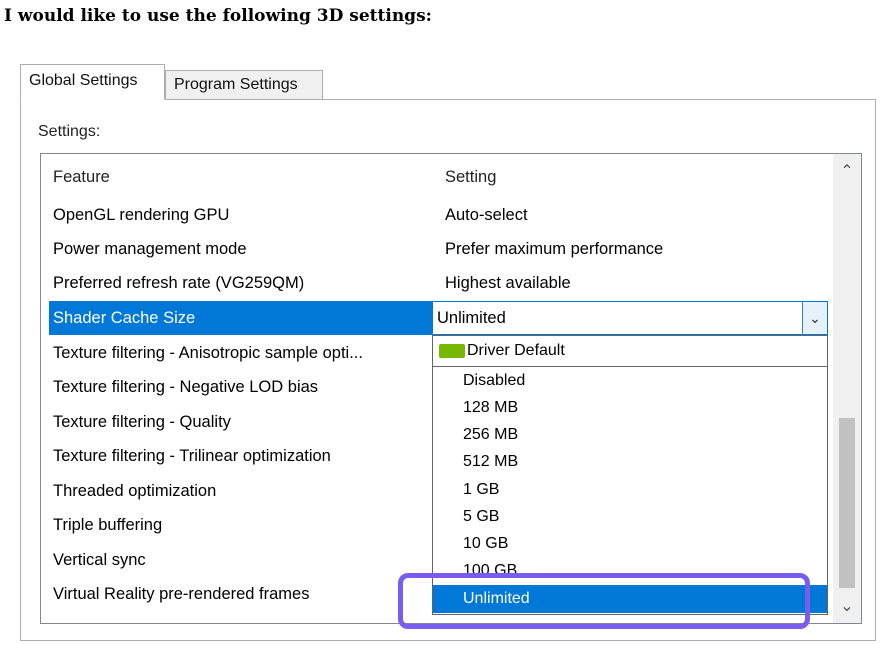 The height and width of the screenshot is (645, 880). I want to click on option-label: 1 GB, so click(481, 489).